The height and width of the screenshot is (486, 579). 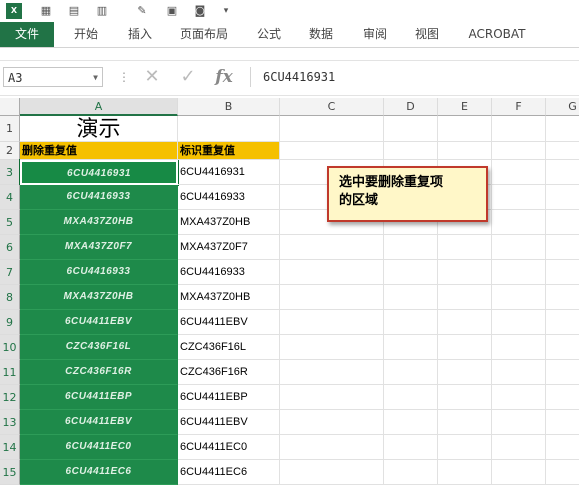 What do you see at coordinates (229, 447) in the screenshot?
I see `cell-b-value: 6CU4411EC0` at bounding box center [229, 447].